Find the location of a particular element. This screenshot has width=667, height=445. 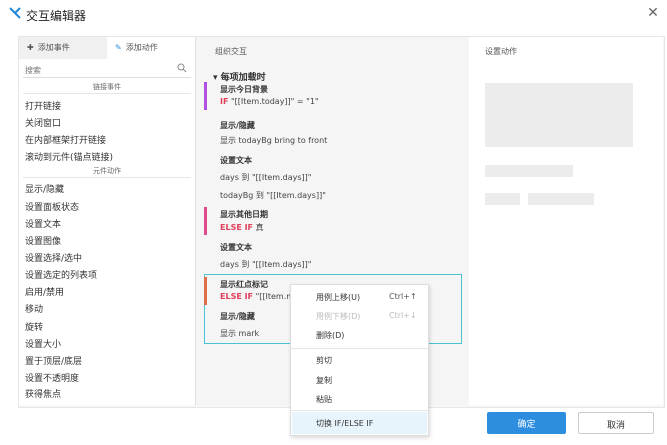

section-link-events: 链接事件 is located at coordinates (107, 87).